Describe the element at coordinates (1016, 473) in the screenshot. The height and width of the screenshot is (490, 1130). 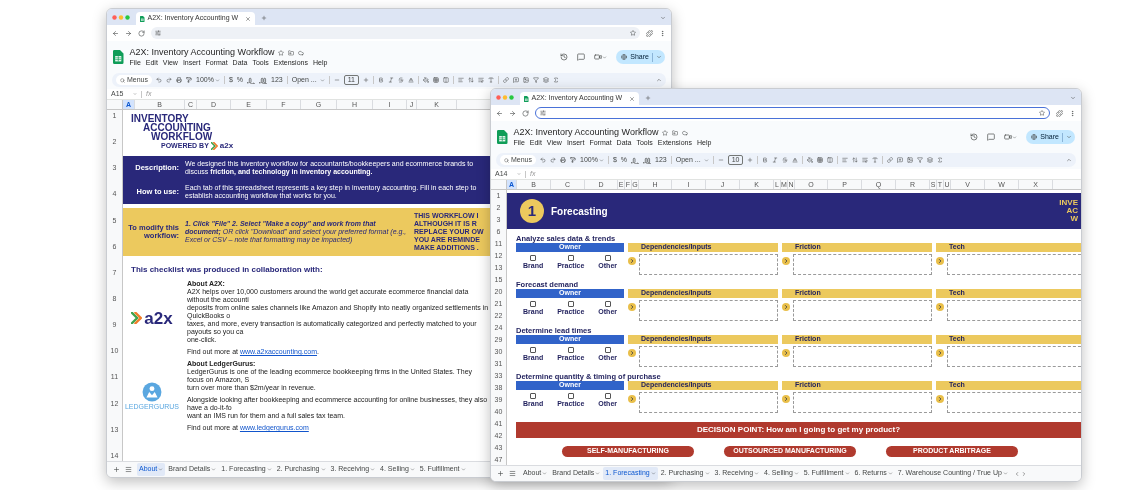
I see `scroll-left-icon` at that location.